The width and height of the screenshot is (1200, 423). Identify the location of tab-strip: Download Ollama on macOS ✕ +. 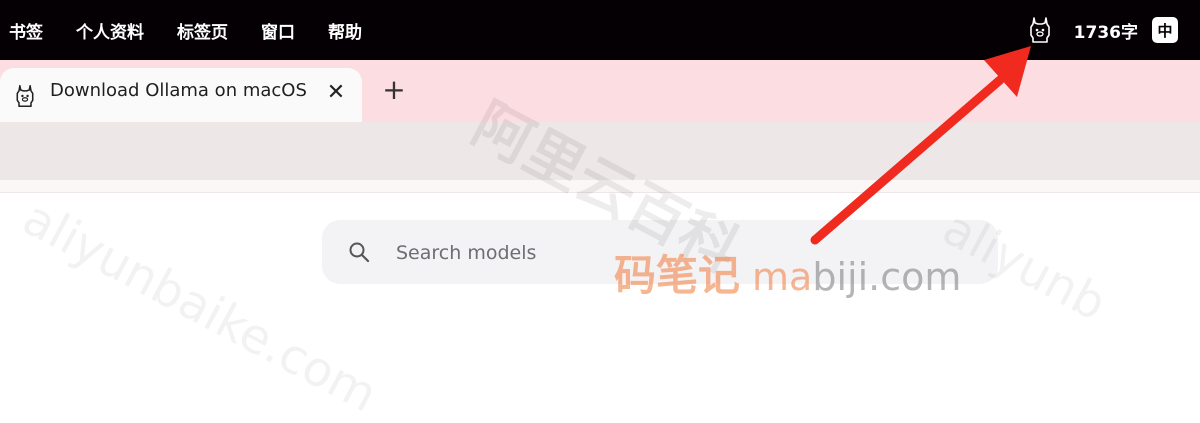
(600, 91).